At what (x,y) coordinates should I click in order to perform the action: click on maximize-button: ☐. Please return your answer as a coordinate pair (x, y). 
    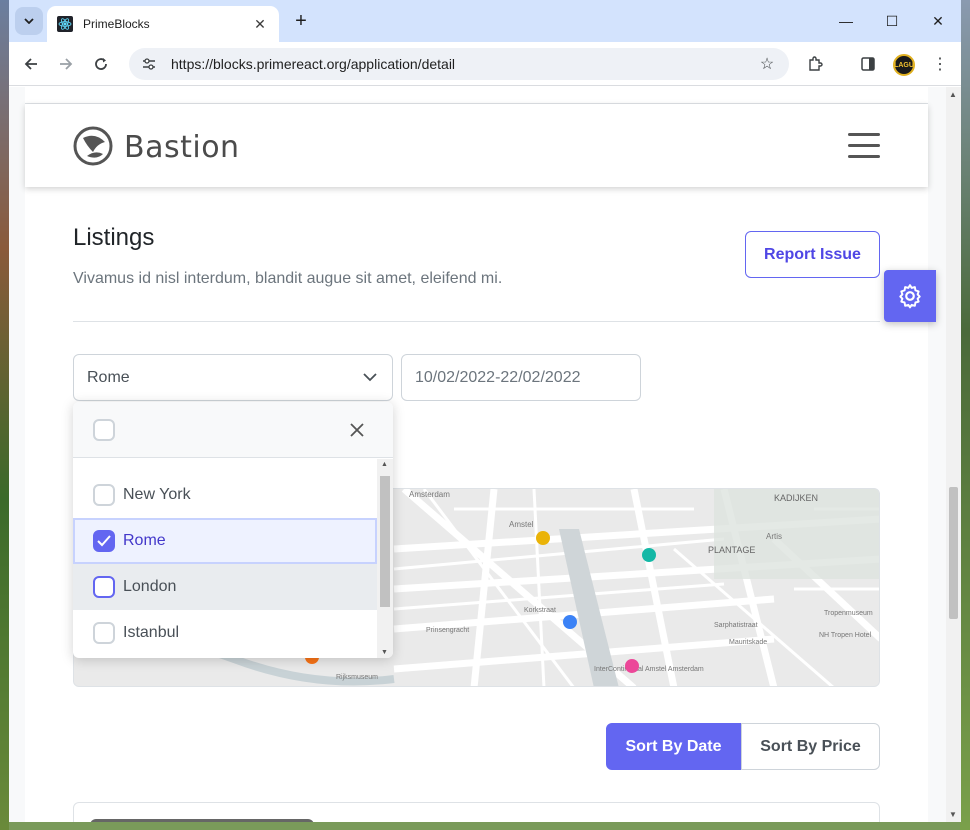
    Looking at the image, I should click on (892, 21).